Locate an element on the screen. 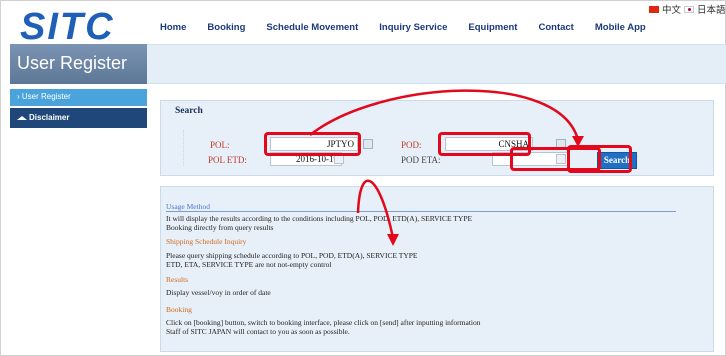 This screenshot has width=726, height=356. annotation-box-pol is located at coordinates (312, 144).